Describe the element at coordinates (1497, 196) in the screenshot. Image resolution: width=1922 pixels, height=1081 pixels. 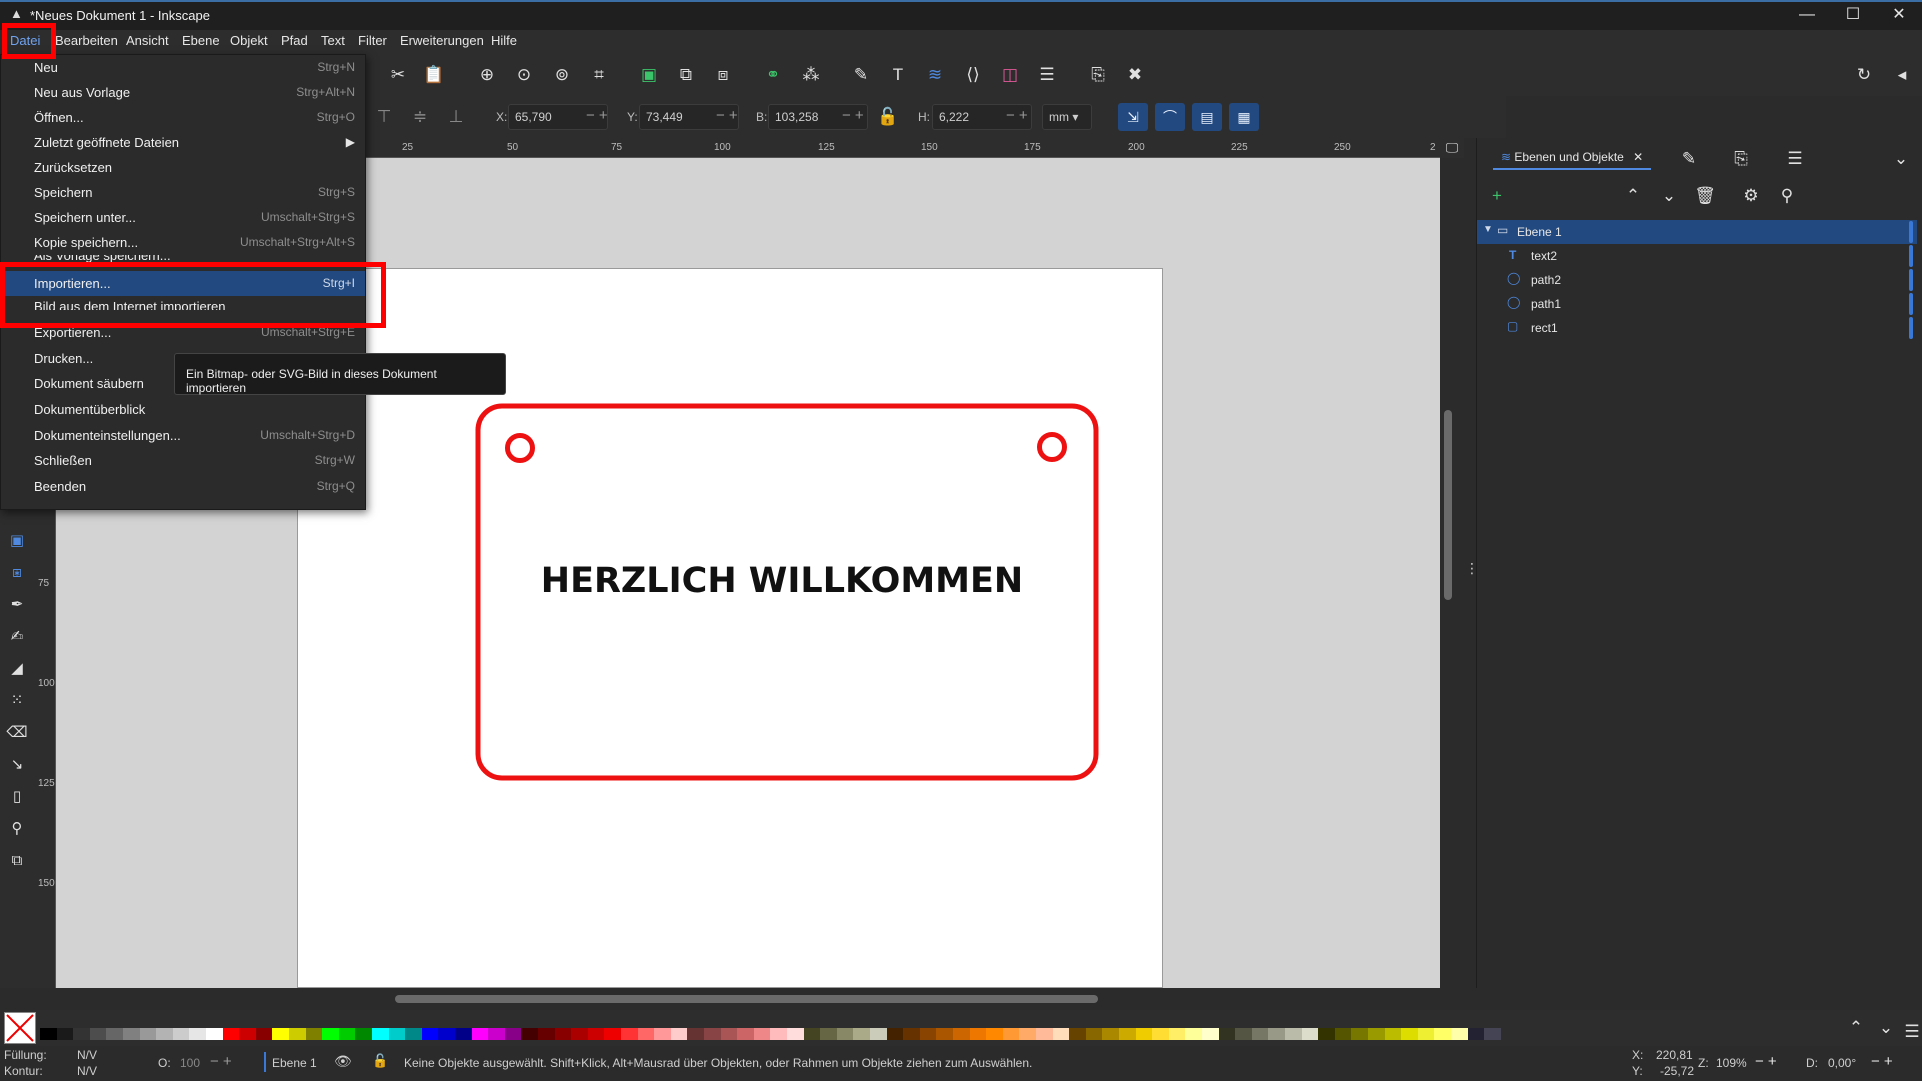
I see `add-layer-icon: +` at that location.